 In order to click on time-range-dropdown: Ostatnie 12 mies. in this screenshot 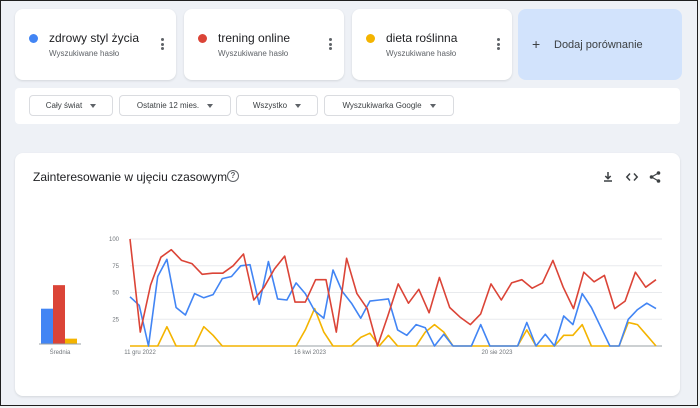, I will do `click(175, 105)`.